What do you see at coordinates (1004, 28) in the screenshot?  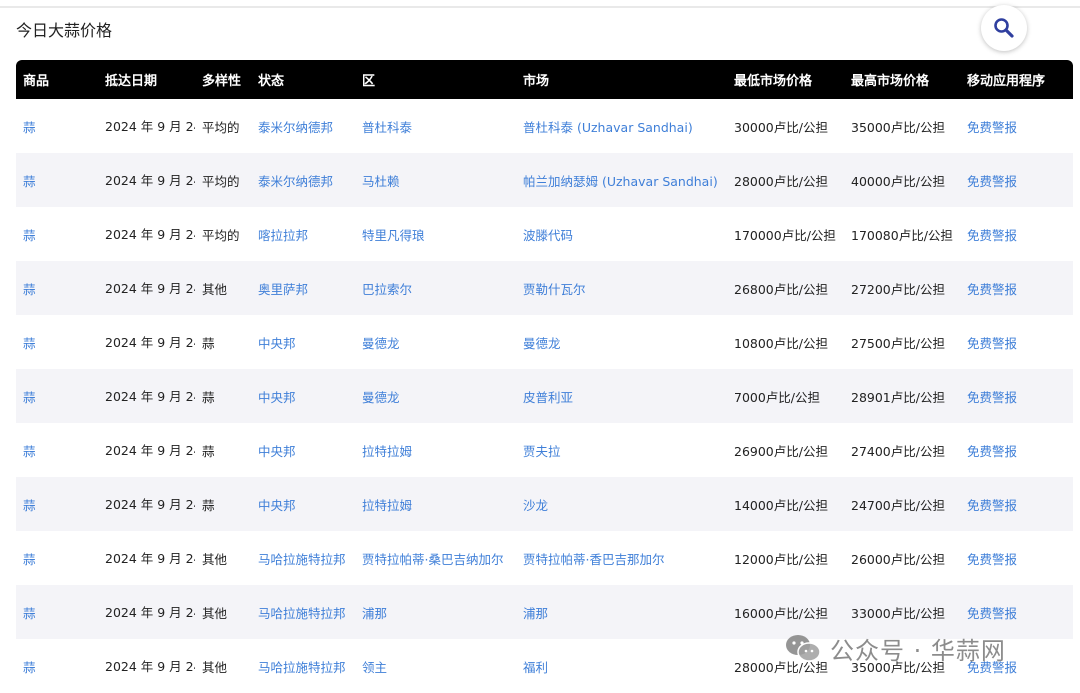 I see `search-button` at bounding box center [1004, 28].